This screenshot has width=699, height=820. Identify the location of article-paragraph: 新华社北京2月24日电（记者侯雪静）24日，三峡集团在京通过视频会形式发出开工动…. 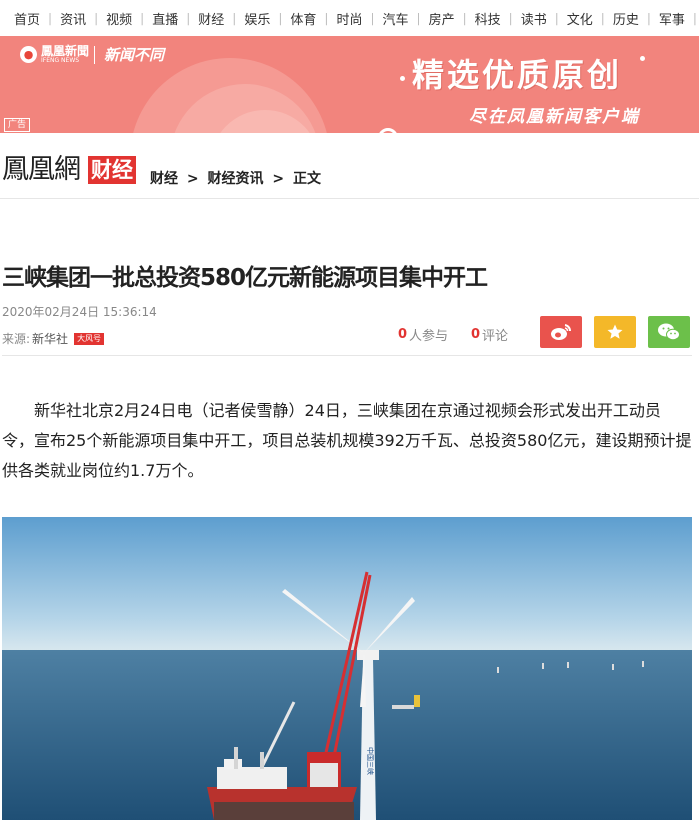
(347, 440).